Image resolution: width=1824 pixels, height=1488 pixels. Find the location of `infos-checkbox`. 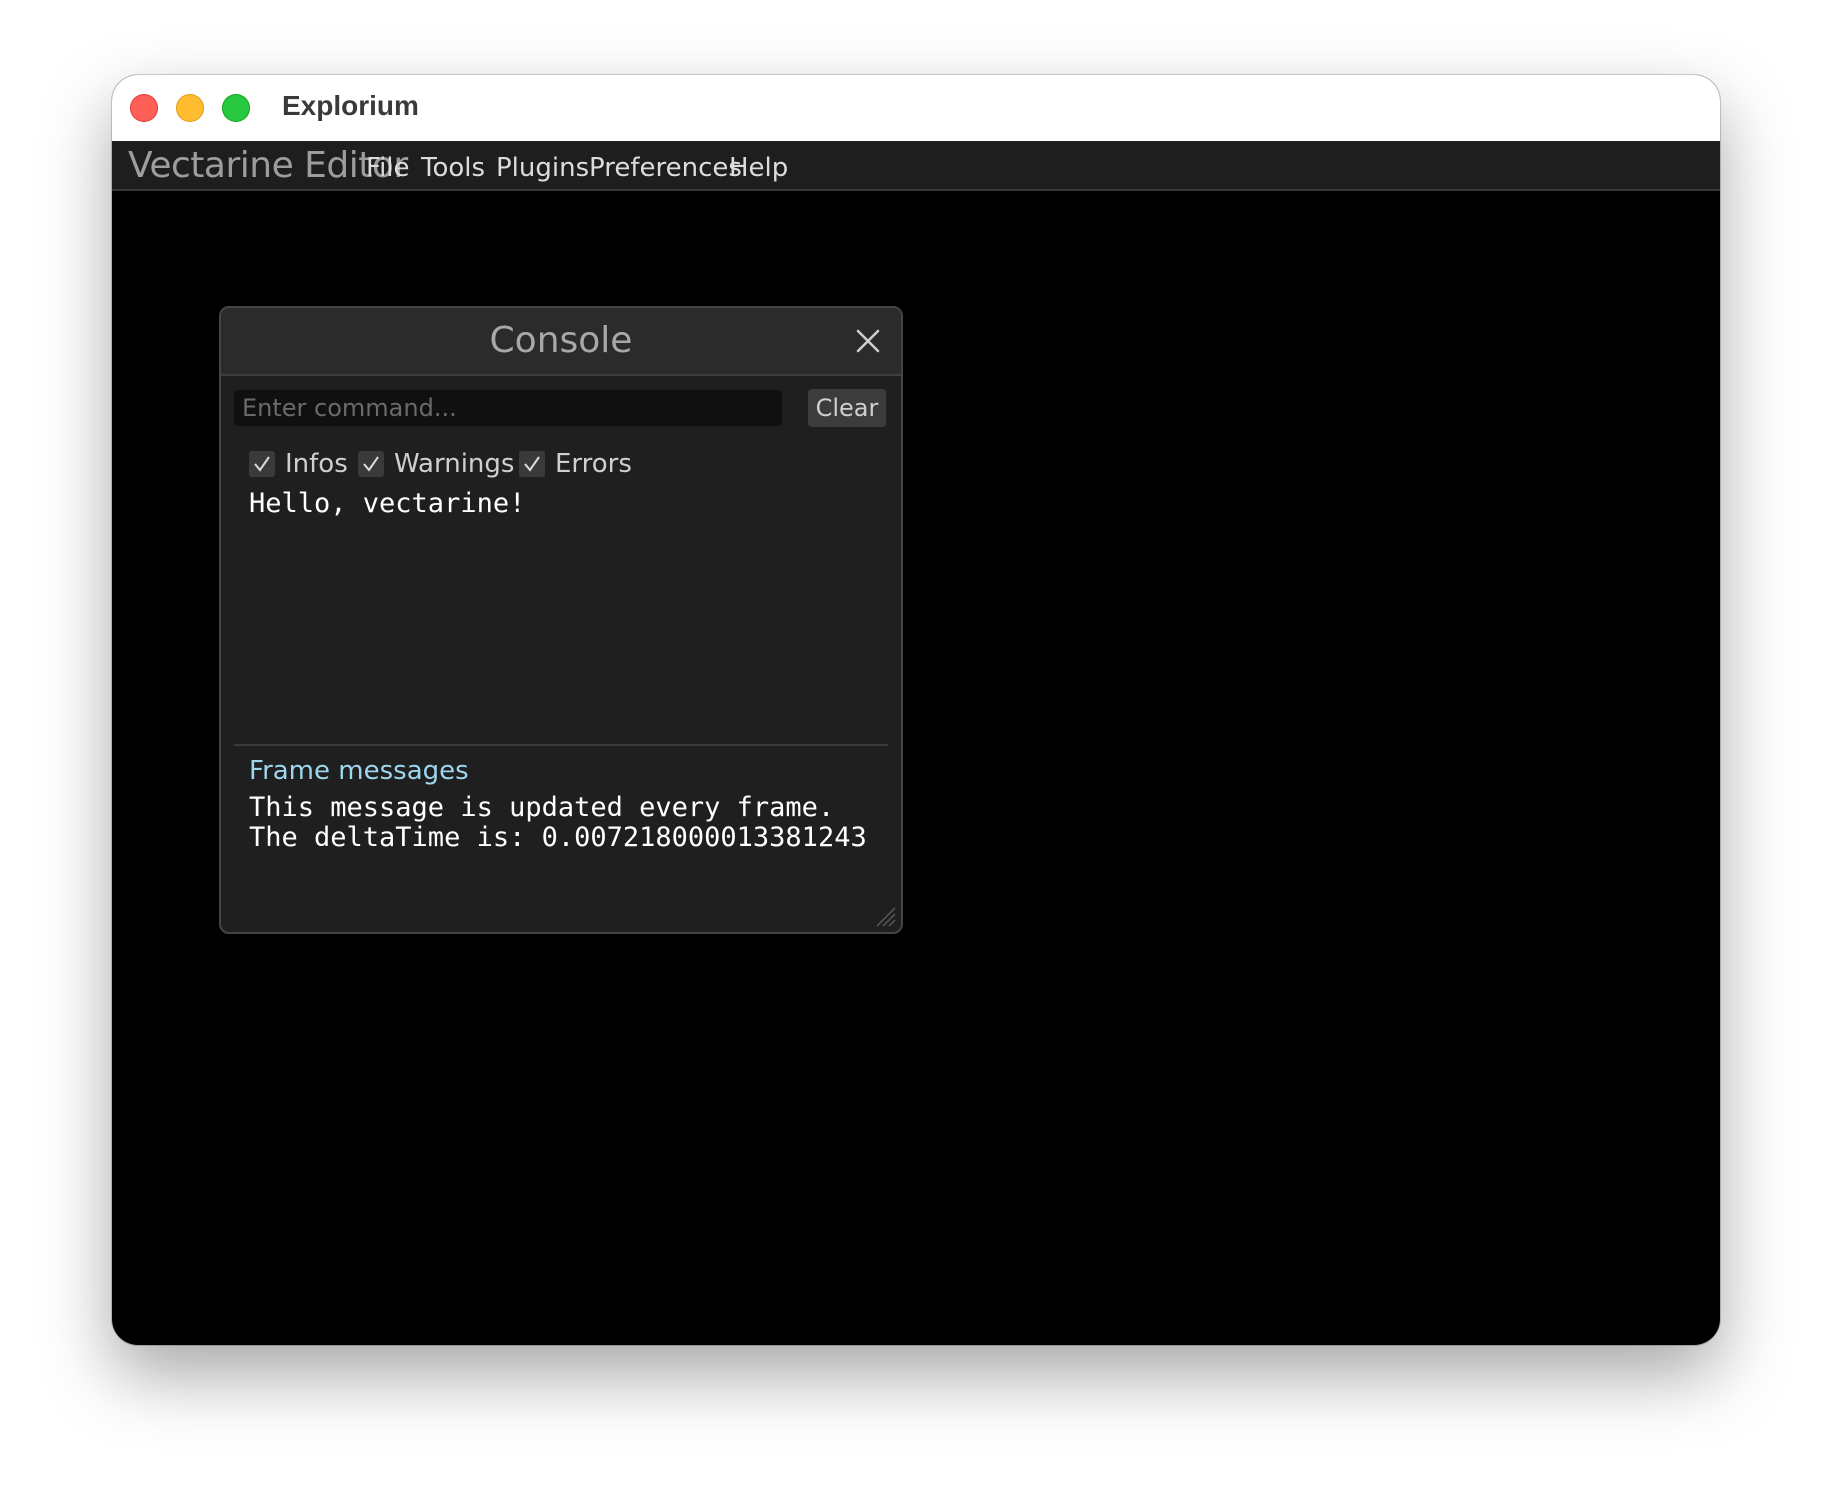

infos-checkbox is located at coordinates (262, 464).